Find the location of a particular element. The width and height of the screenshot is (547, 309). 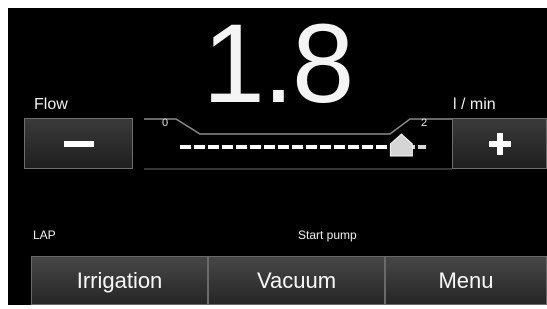

flow-slider is located at coordinates (298, 144).